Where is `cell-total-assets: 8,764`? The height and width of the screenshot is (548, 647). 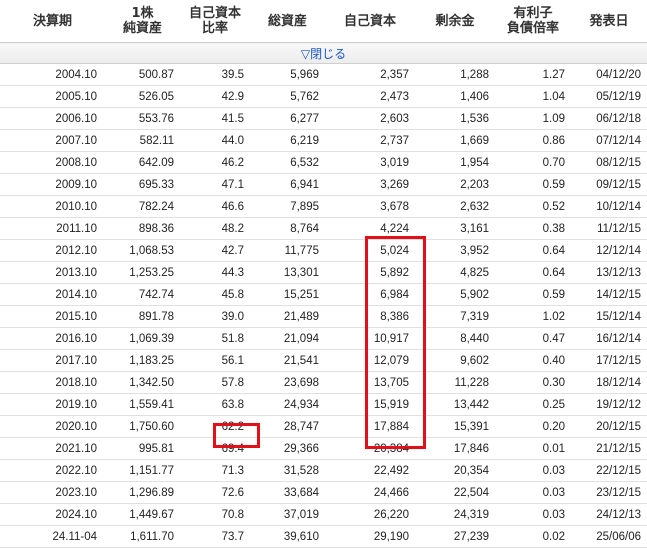 cell-total-assets: 8,764 is located at coordinates (287, 228).